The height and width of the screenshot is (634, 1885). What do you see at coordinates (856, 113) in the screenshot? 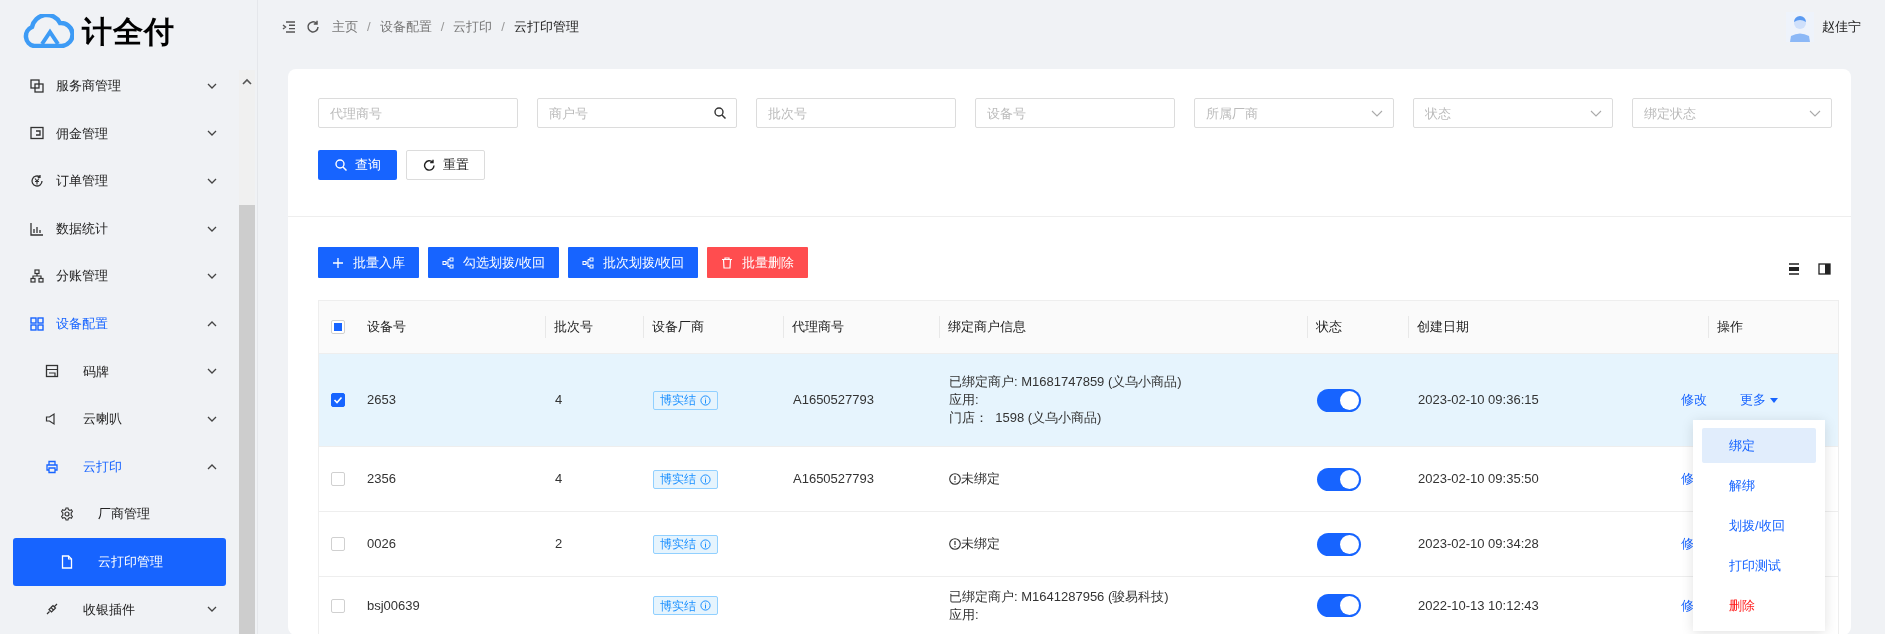
I see `input-field: 批次号` at bounding box center [856, 113].